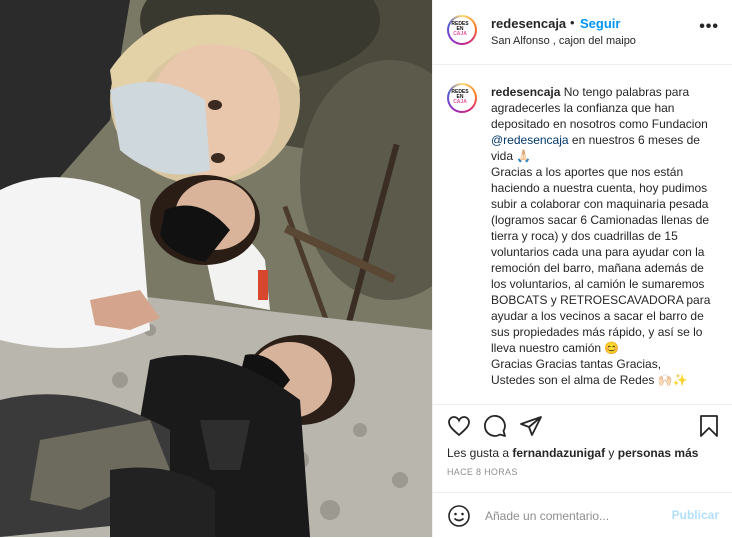  Describe the element at coordinates (695, 515) in the screenshot. I see `publish-button: Publicar` at that location.